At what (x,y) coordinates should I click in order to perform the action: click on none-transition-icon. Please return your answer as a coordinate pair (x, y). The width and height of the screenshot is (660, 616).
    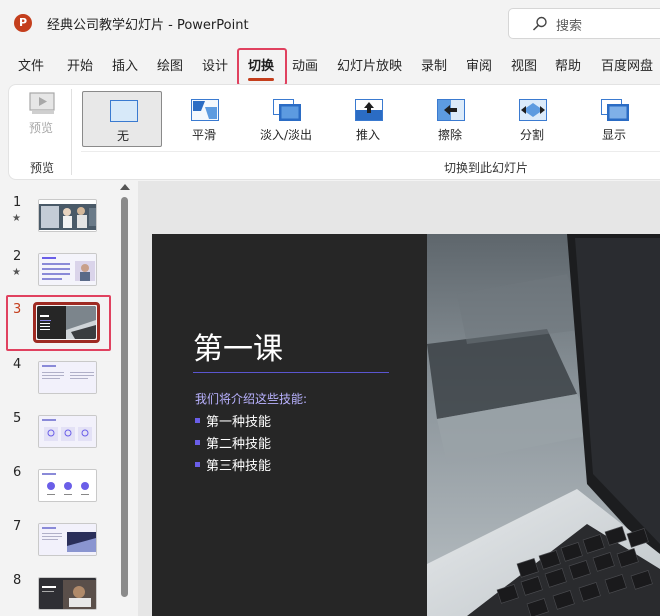
    Looking at the image, I should click on (124, 111).